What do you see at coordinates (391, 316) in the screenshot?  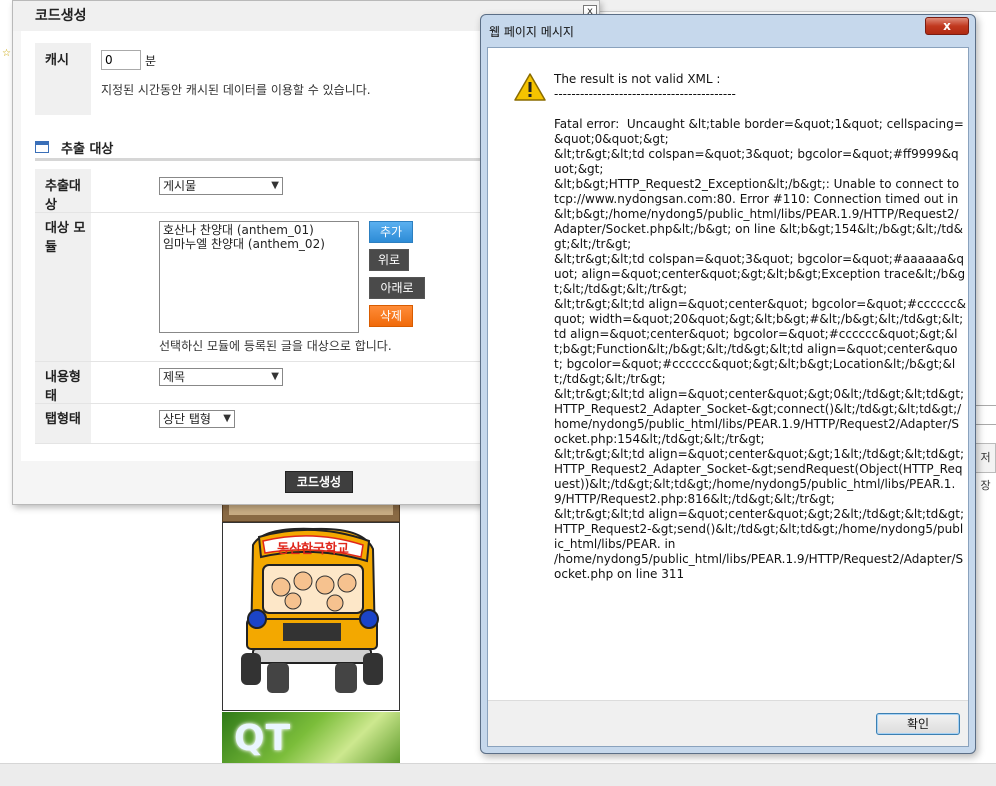 I see `delete-module-button: 삭제` at bounding box center [391, 316].